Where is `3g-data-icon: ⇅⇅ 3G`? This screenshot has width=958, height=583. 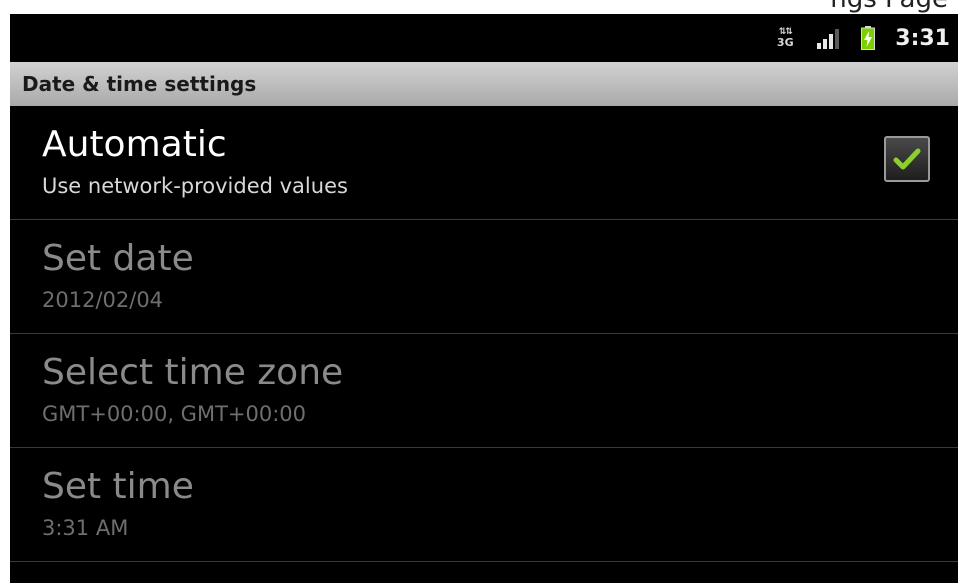
3g-data-icon: ⇅⇅ 3G is located at coordinates (785, 38).